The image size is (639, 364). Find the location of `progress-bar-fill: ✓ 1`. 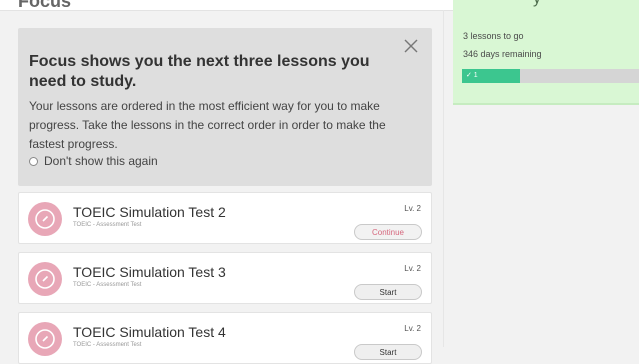

progress-bar-fill: ✓ 1 is located at coordinates (491, 76).